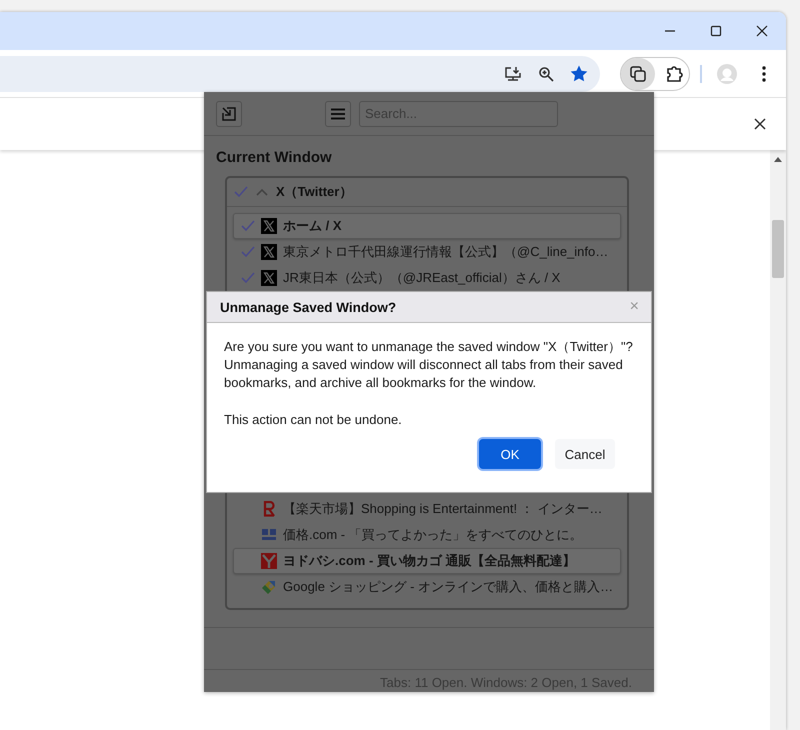 The width and height of the screenshot is (800, 730). What do you see at coordinates (427, 278) in the screenshot?
I see `tab-item: JR東日本（公式）（@JREast_official）さん / X` at bounding box center [427, 278].